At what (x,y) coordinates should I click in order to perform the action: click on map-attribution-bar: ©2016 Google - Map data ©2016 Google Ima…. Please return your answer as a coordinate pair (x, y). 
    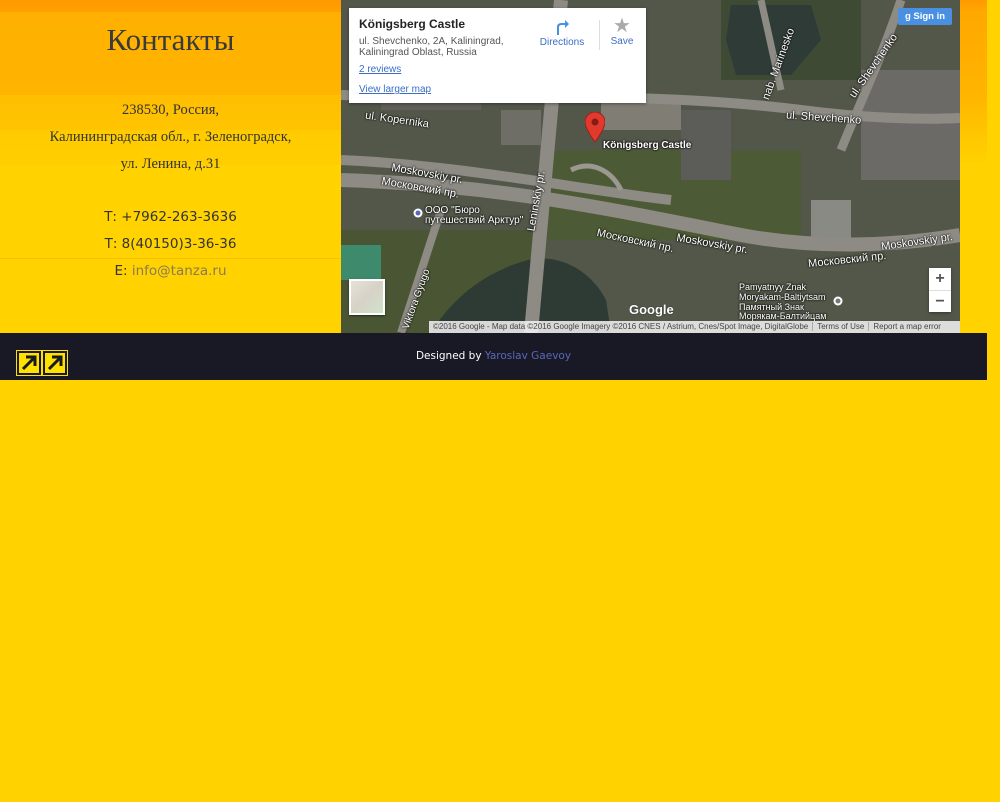
    Looking at the image, I should click on (694, 327).